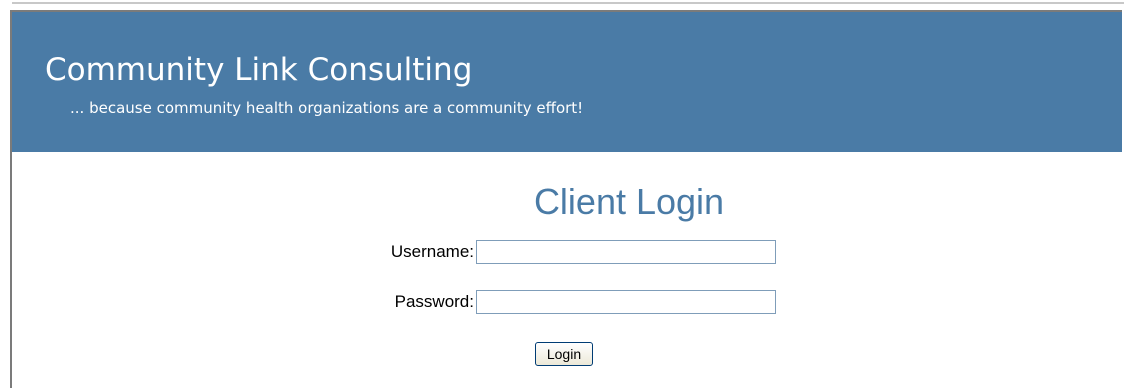  I want to click on site-title: Community Link Consulting, so click(259, 70).